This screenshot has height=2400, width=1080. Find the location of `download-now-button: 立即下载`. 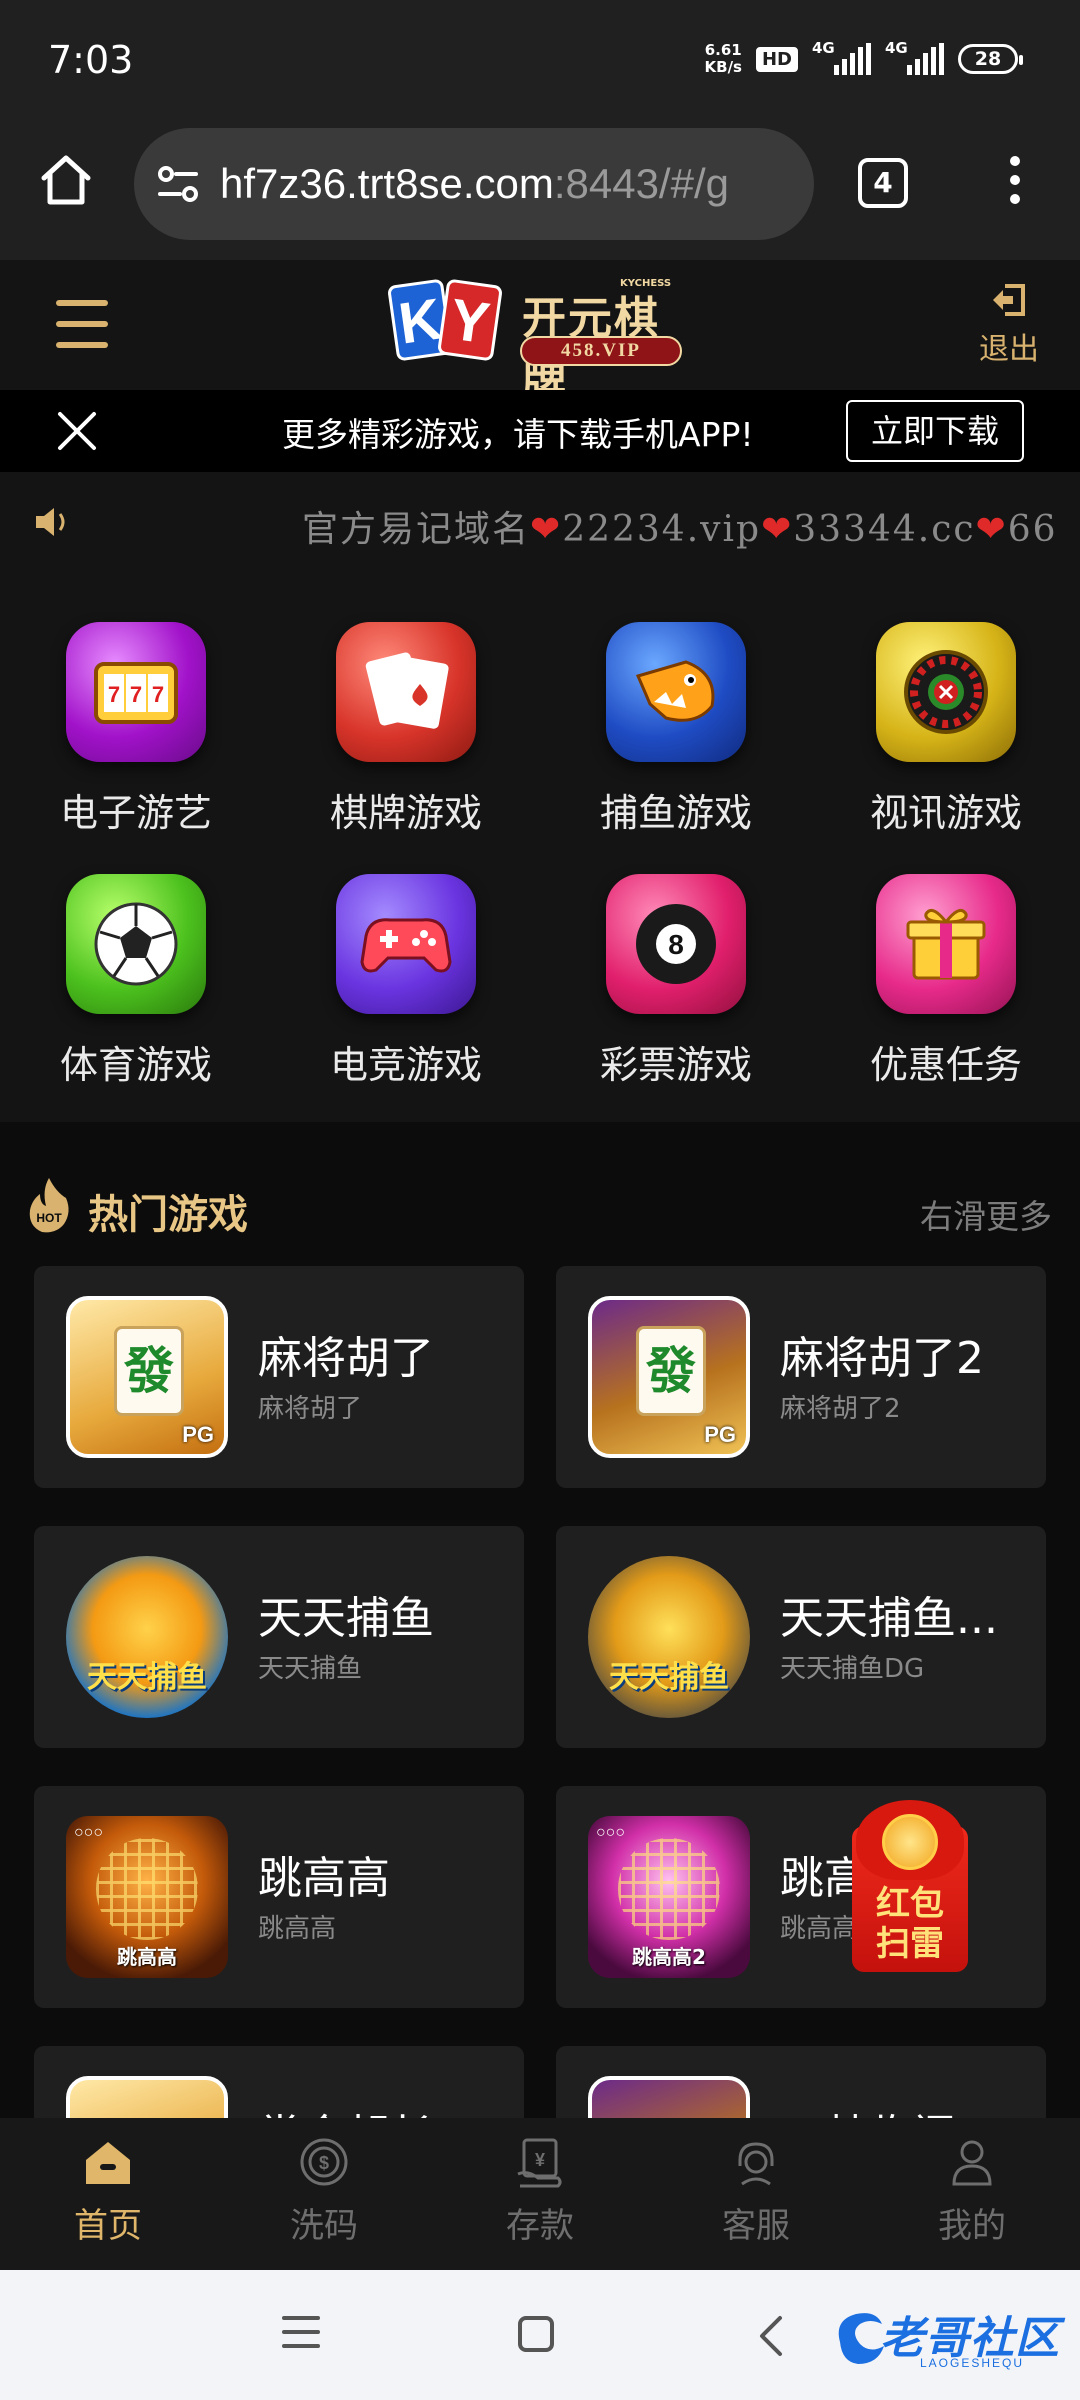

download-now-button: 立即下载 is located at coordinates (935, 431).